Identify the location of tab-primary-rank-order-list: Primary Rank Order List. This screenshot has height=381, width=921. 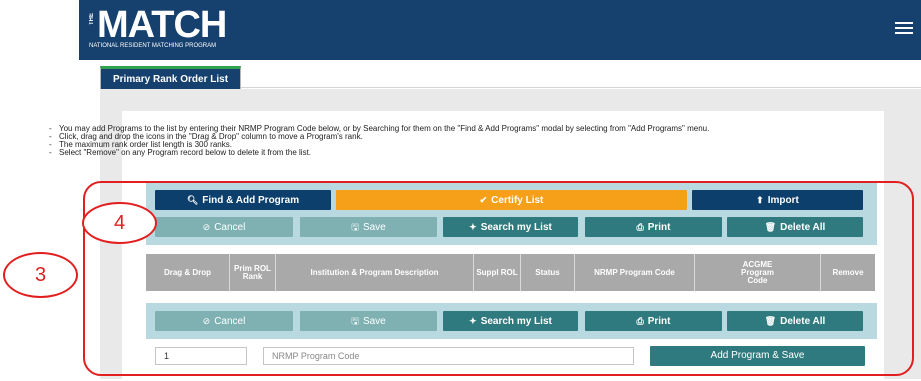
(171, 77).